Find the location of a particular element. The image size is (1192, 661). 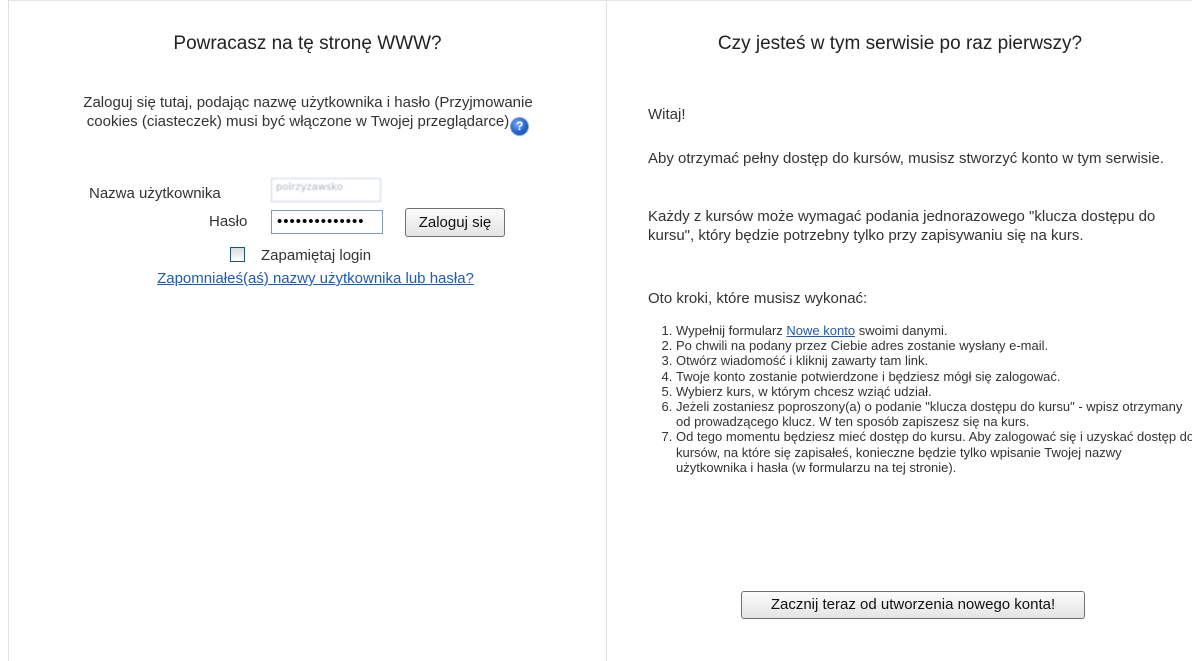

username-label: Nazwa użytkownika is located at coordinates (155, 193).